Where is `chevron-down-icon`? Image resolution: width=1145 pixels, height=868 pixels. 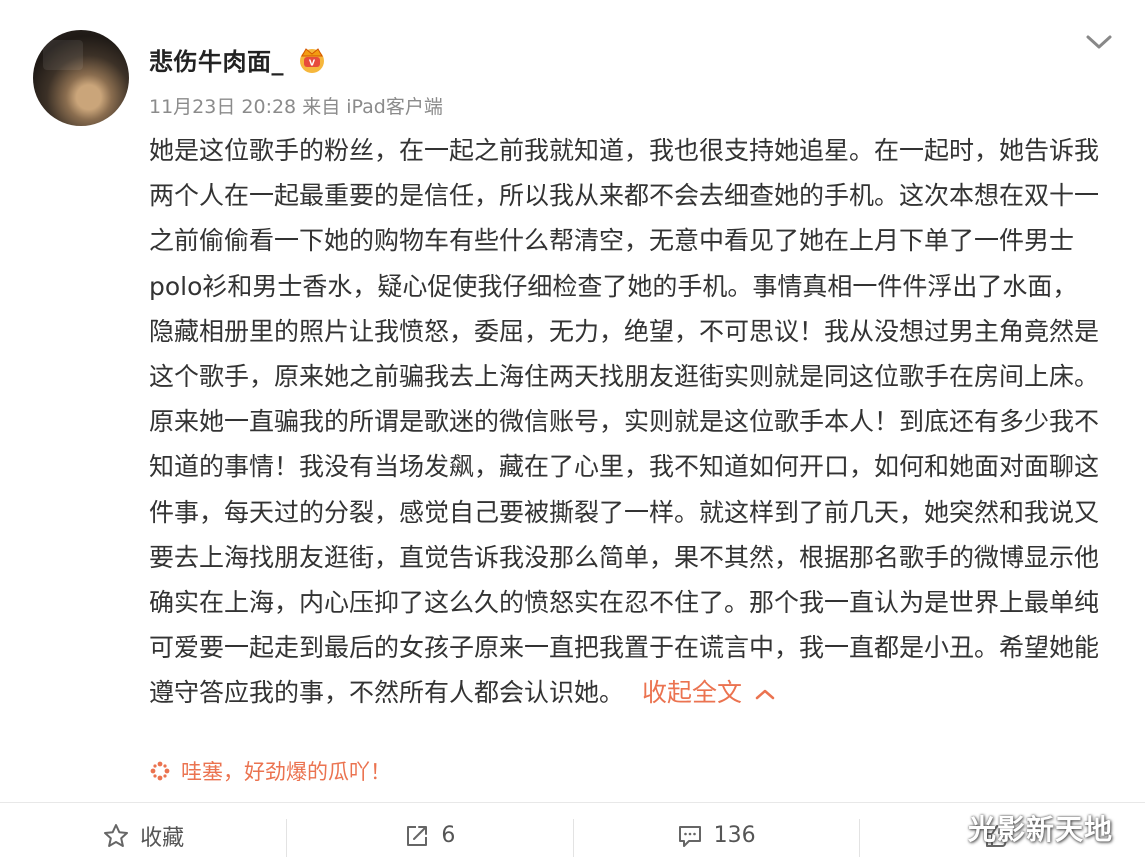 chevron-down-icon is located at coordinates (1099, 42).